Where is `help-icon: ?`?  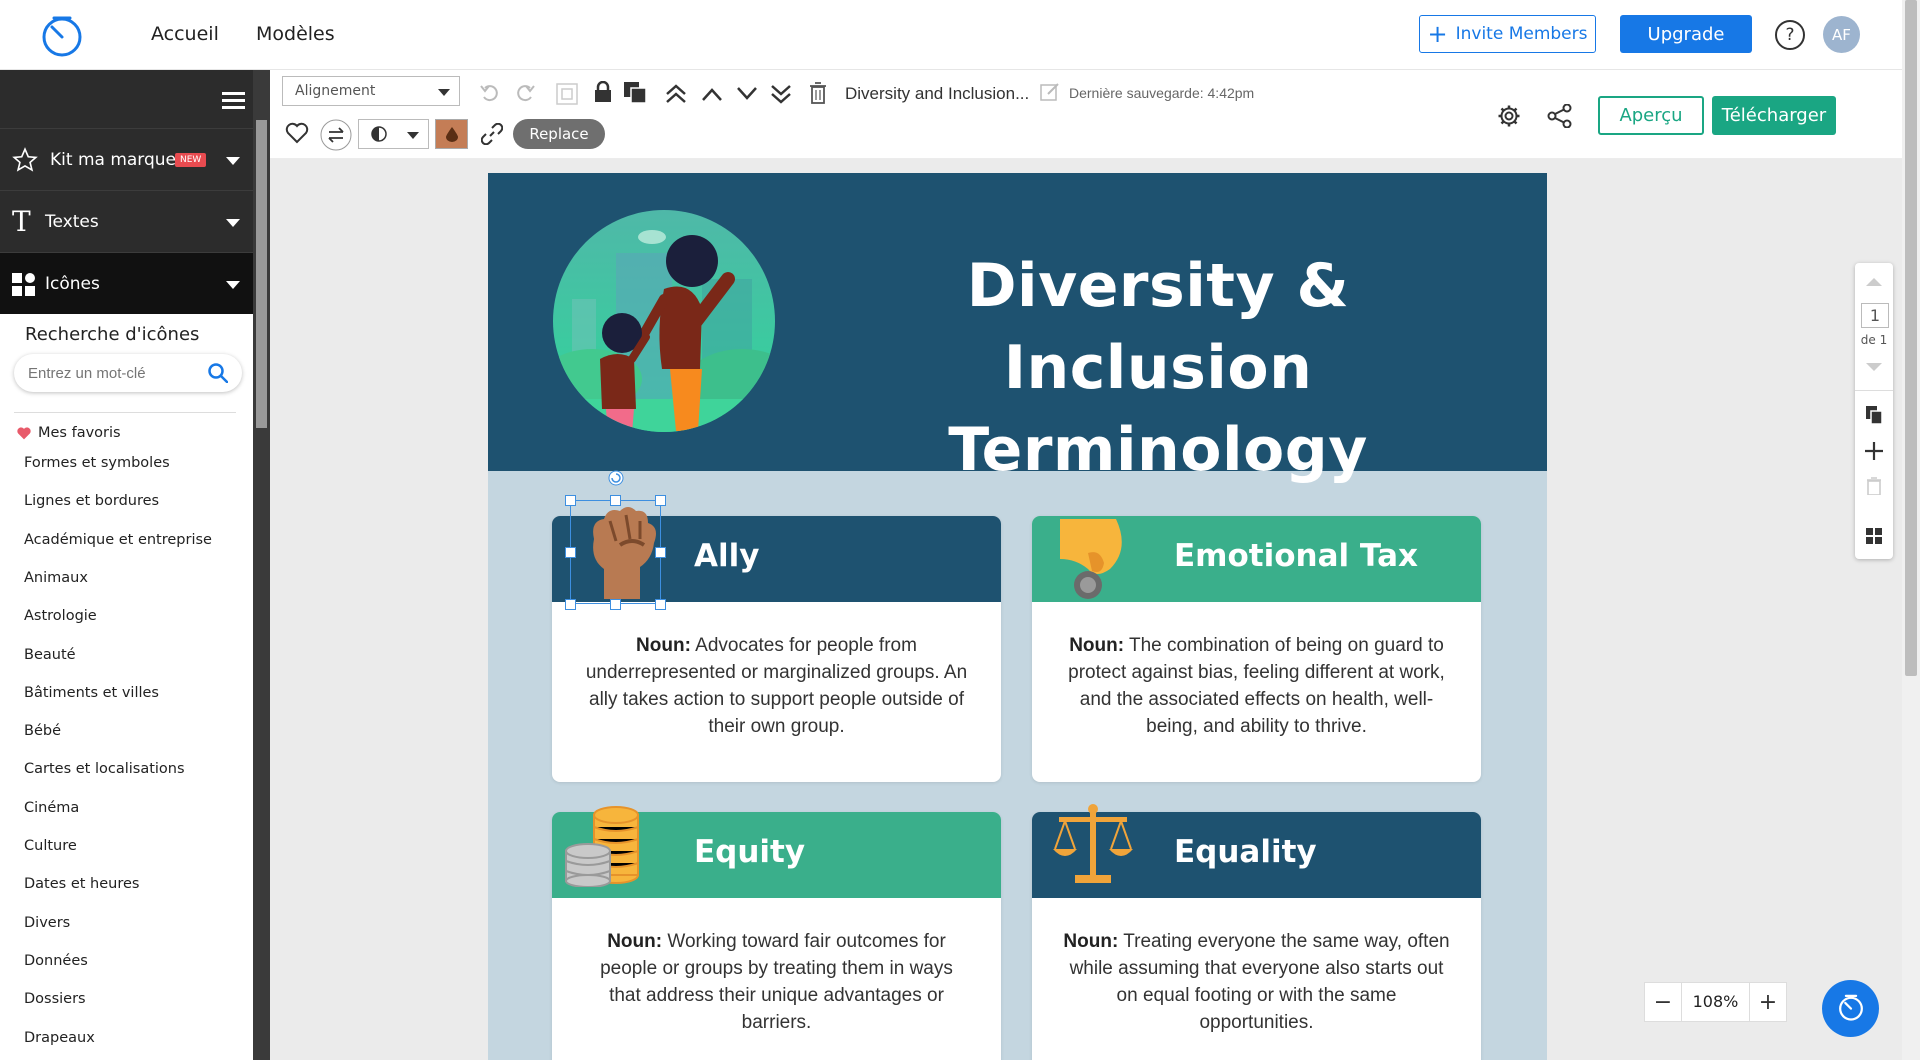
help-icon: ? is located at coordinates (1790, 35).